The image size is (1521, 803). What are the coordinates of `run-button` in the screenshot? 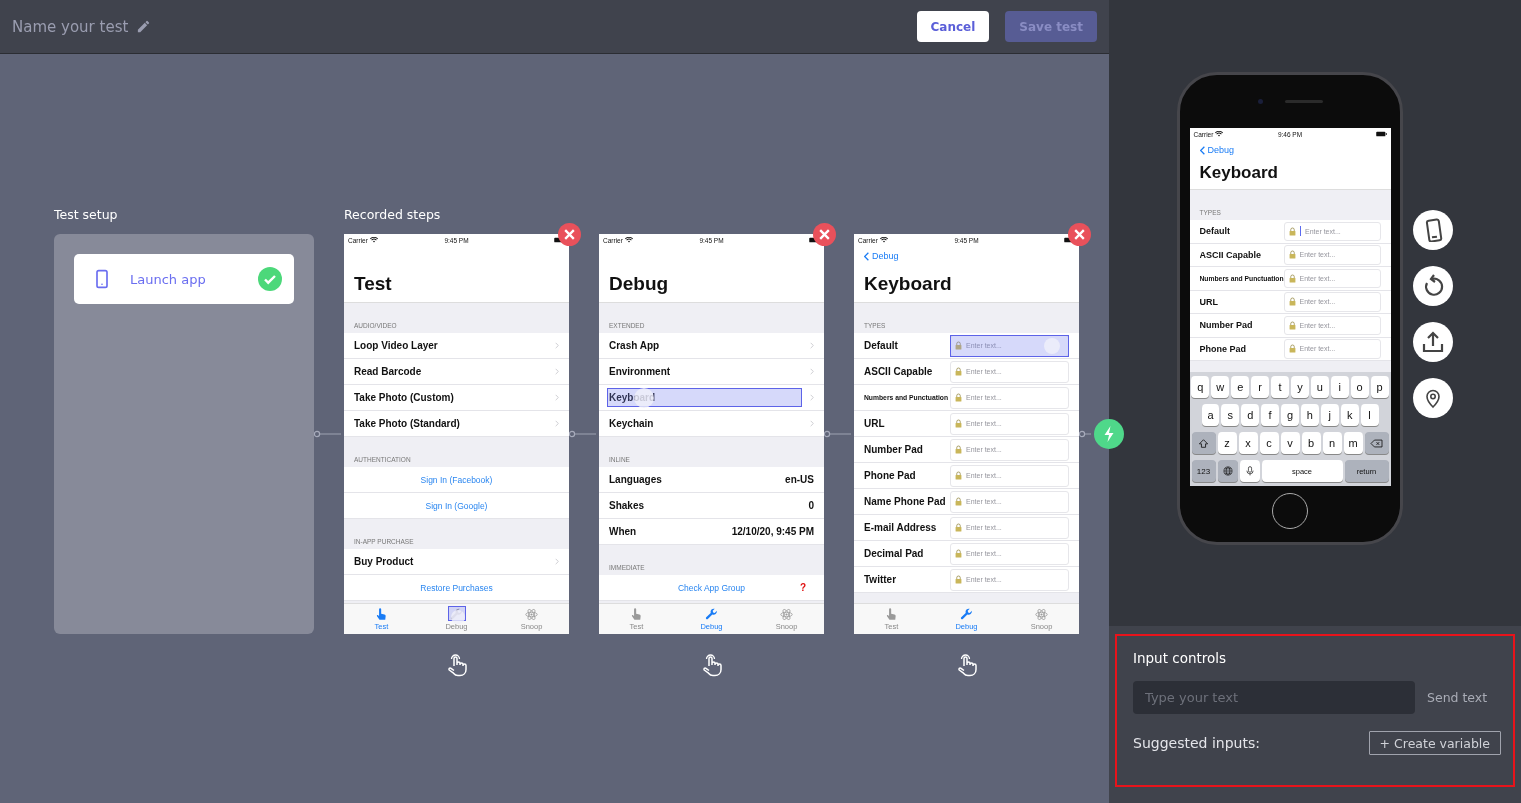 It's located at (1109, 434).